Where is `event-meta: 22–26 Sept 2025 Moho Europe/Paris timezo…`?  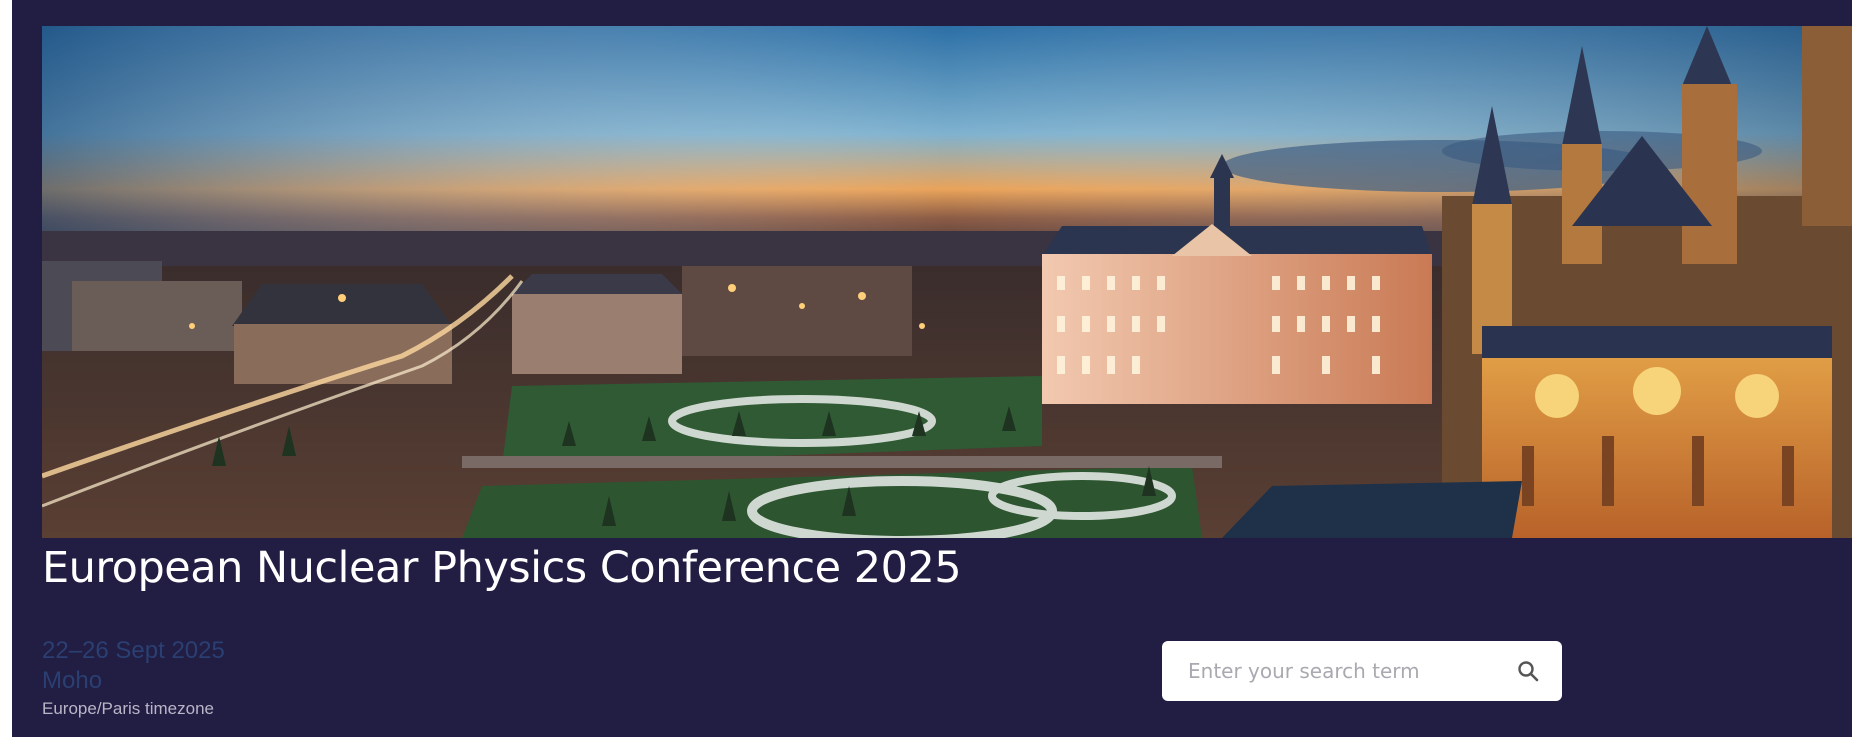 event-meta: 22–26 Sept 2025 Moho Europe/Paris timezo… is located at coordinates (133, 679).